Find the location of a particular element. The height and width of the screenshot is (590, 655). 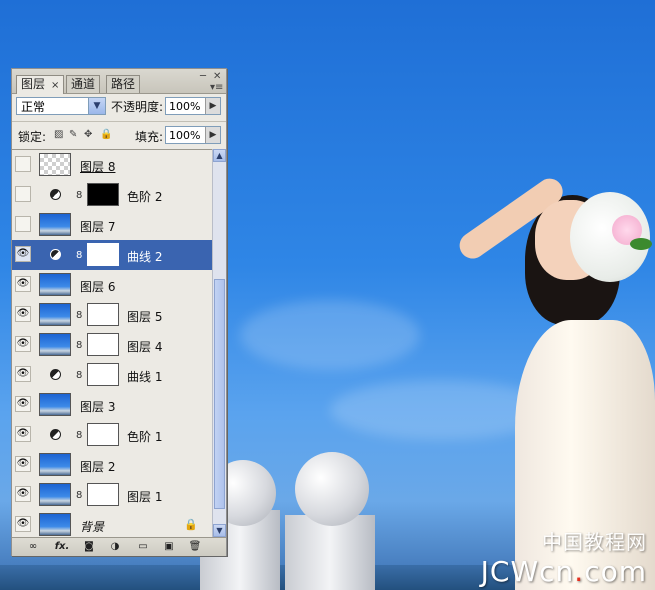

layer-name: 曲线 1 is located at coordinates (145, 377).